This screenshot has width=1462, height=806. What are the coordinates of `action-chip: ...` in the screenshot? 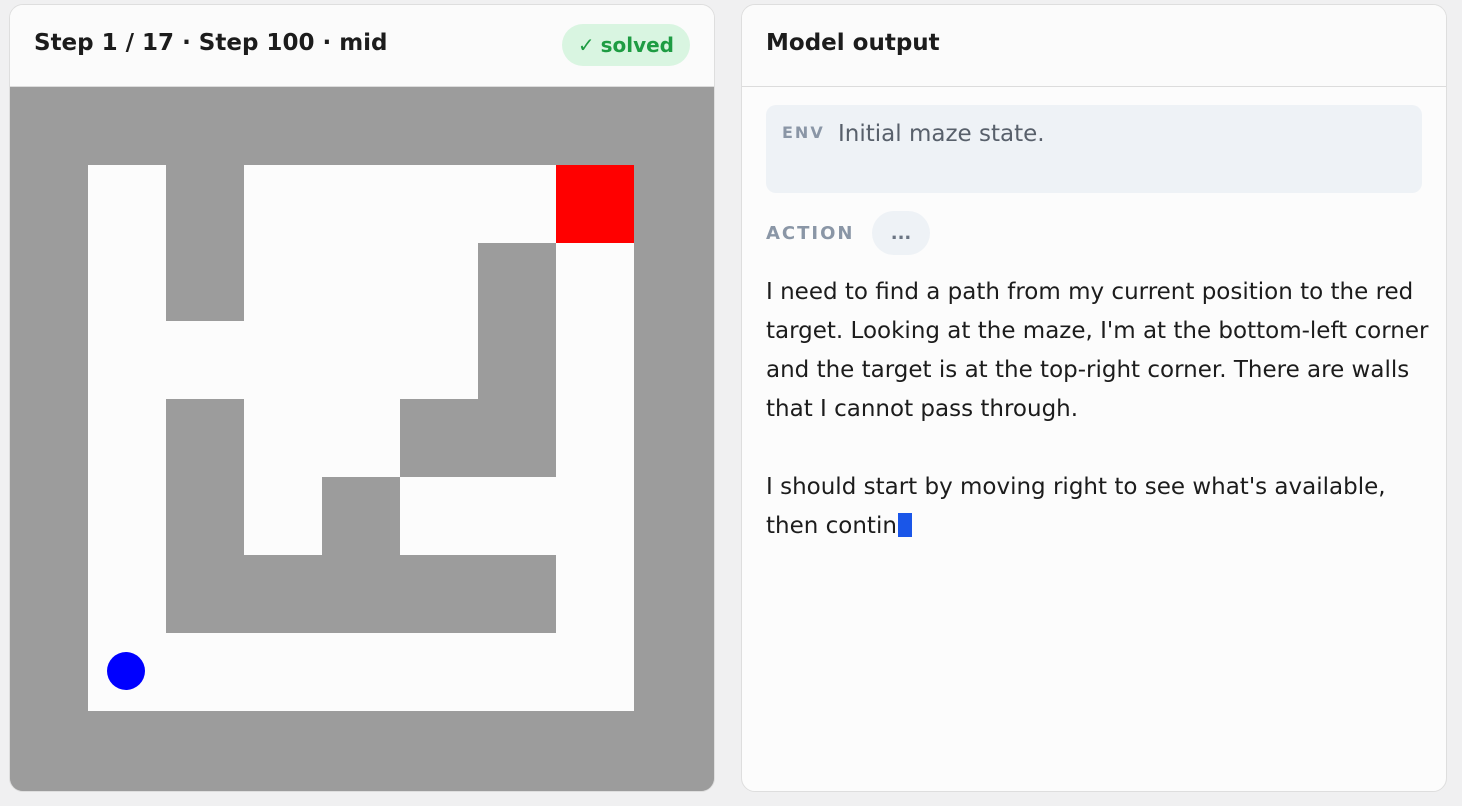 It's located at (901, 233).